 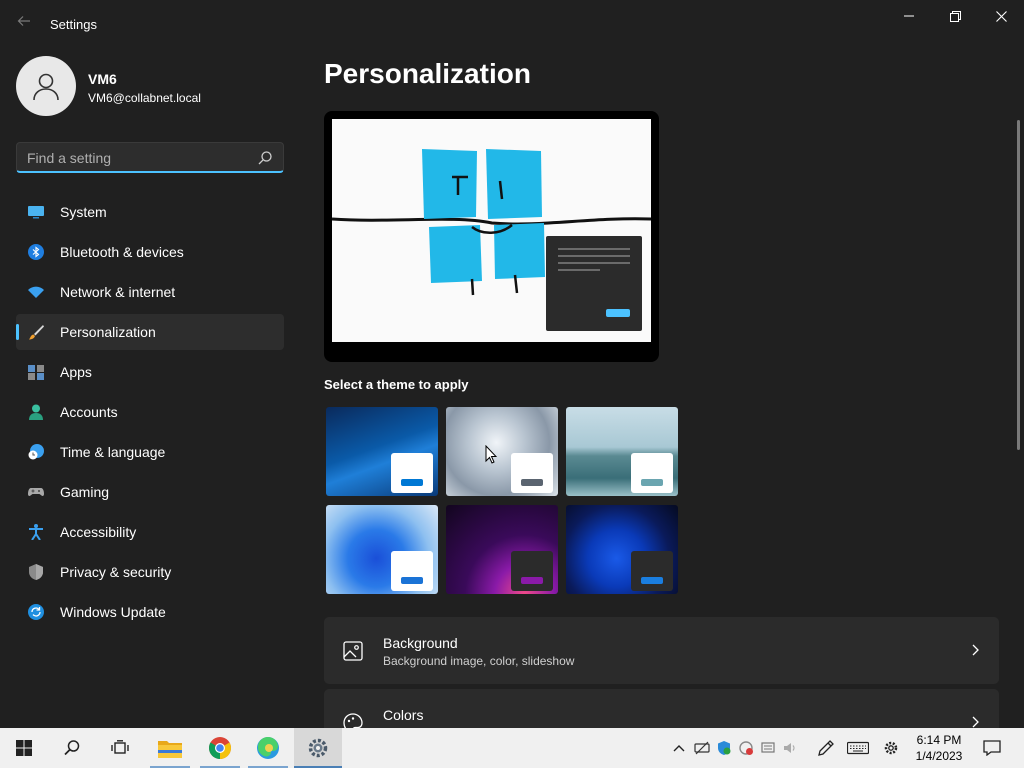 I want to click on theme-tile-windows-blue, so click(x=382, y=451).